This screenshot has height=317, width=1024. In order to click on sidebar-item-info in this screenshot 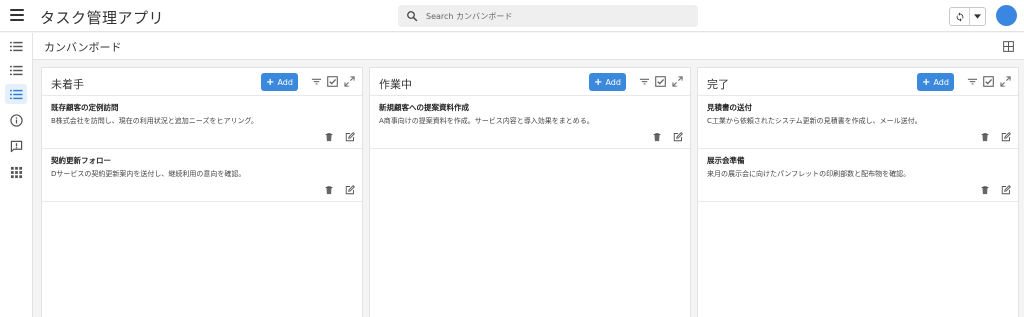, I will do `click(16, 120)`.